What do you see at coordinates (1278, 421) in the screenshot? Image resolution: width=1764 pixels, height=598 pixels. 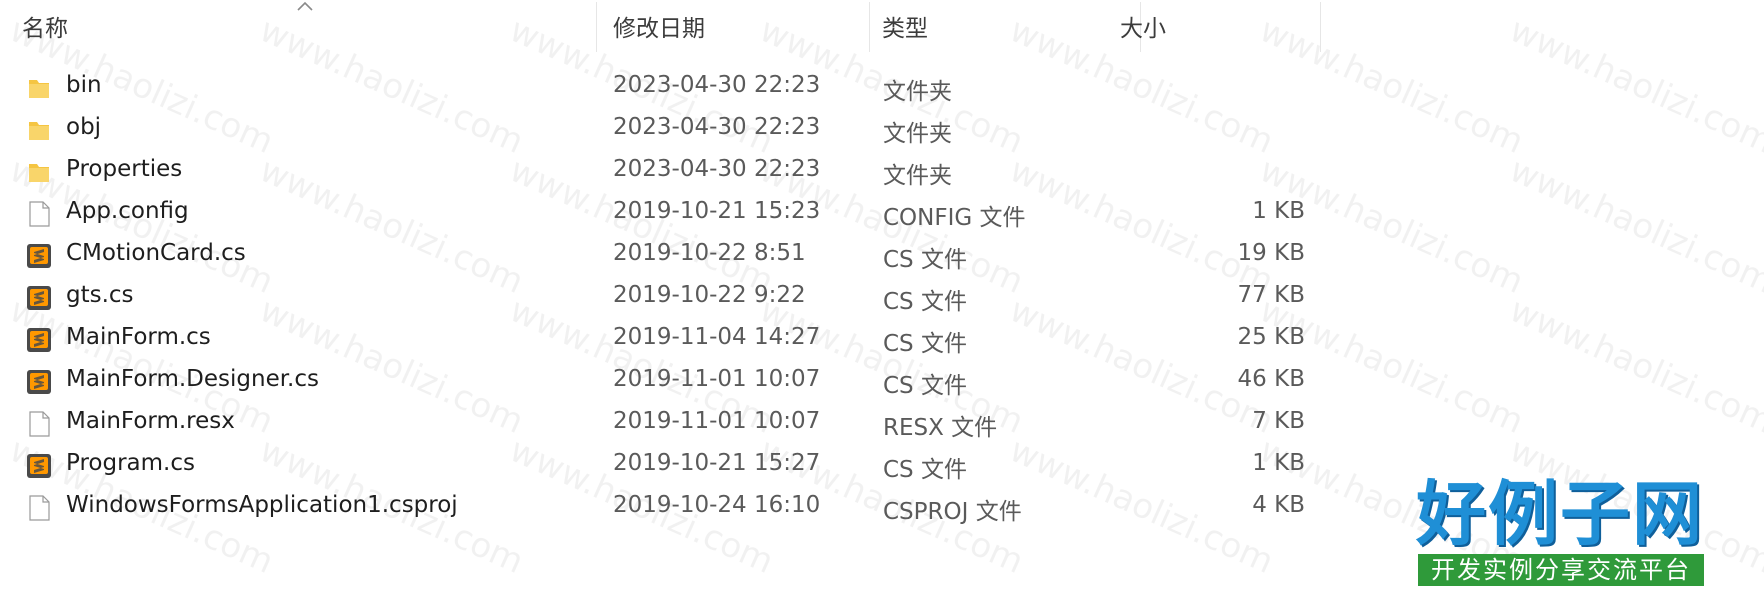 I see `file-size: 7 KB` at bounding box center [1278, 421].